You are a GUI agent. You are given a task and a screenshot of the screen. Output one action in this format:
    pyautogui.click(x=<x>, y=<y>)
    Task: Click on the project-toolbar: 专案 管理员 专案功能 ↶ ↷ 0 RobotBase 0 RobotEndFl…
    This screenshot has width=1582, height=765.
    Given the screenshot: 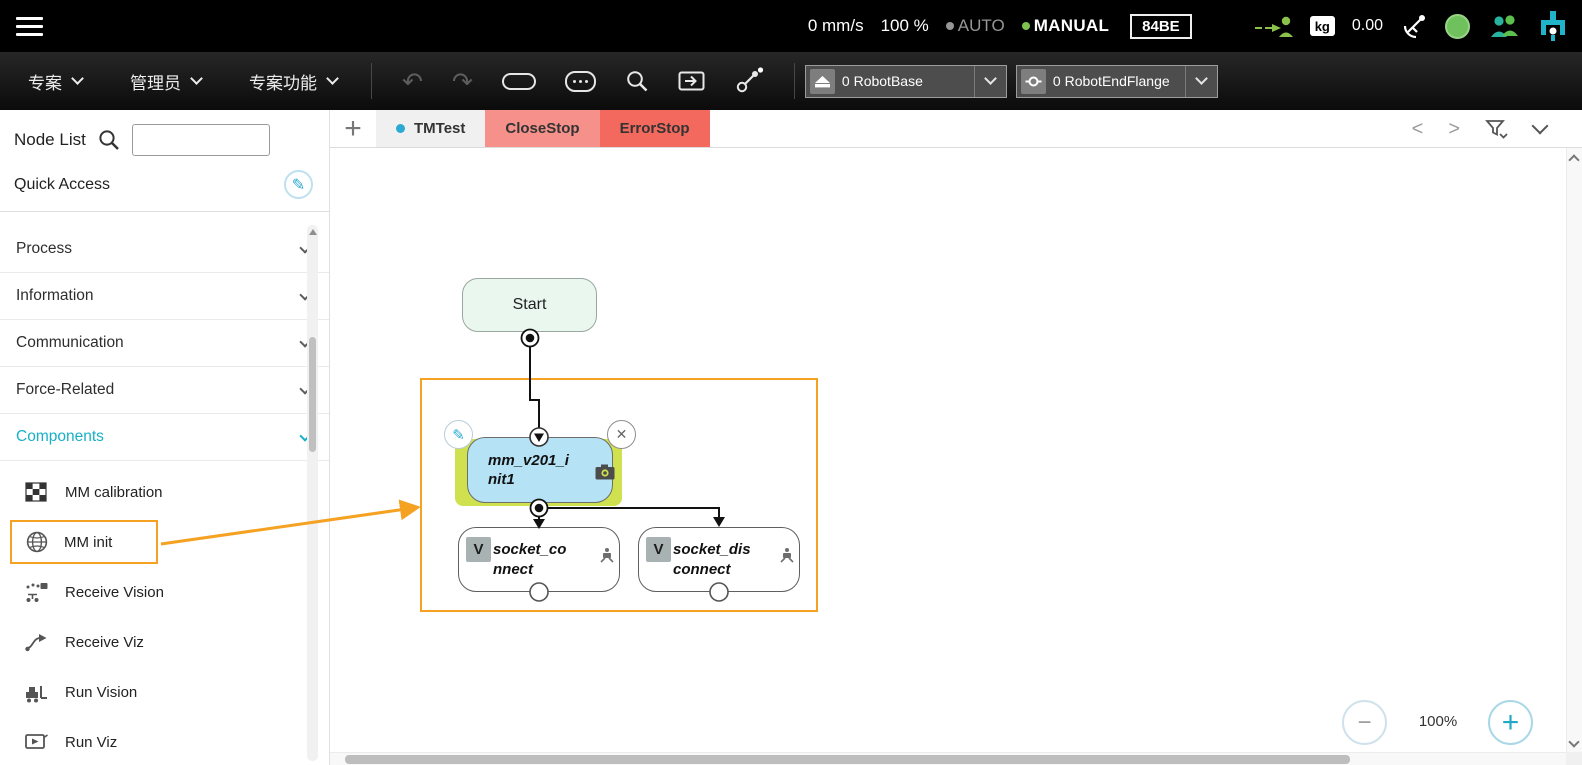 What is the action you would take?
    pyautogui.click(x=791, y=81)
    